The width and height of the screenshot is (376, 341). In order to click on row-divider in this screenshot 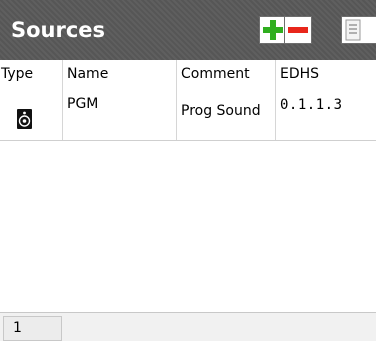, I will do `click(188, 140)`.